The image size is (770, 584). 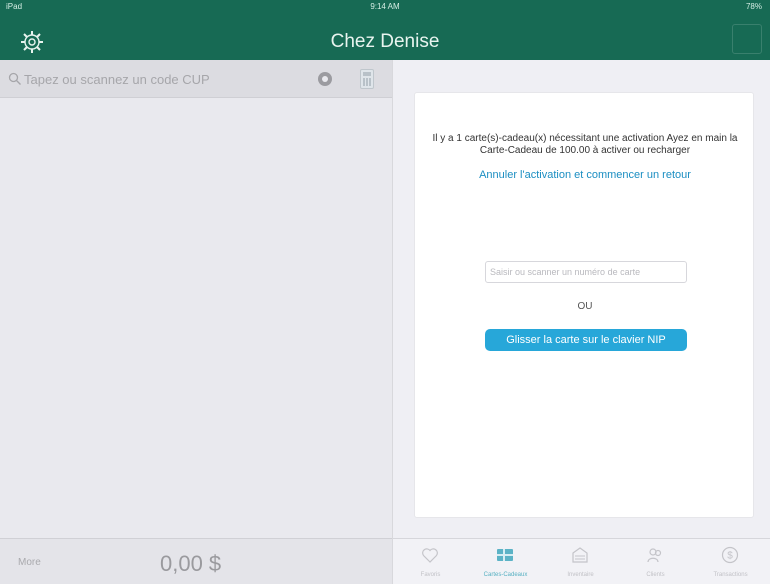 What do you see at coordinates (580, 555) in the screenshot?
I see `inventory-icon` at bounding box center [580, 555].